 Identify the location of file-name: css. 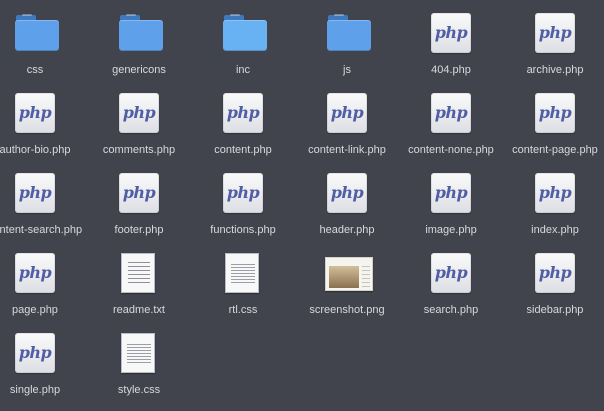
(35, 70).